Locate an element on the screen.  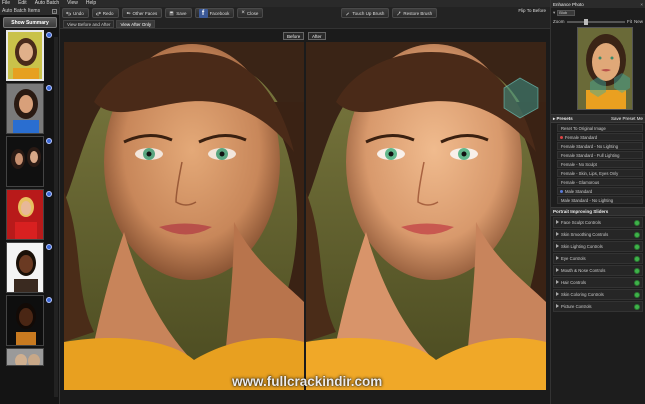
hair-controls: Hair Controls is located at coordinates (598, 282).